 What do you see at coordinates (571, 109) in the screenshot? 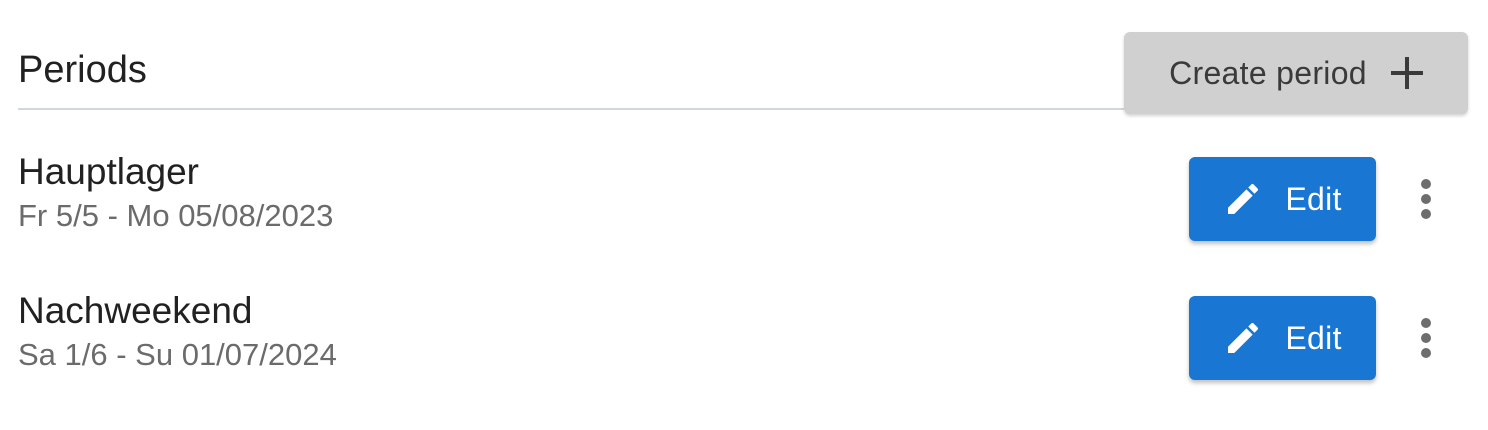
I see `header-divider` at bounding box center [571, 109].